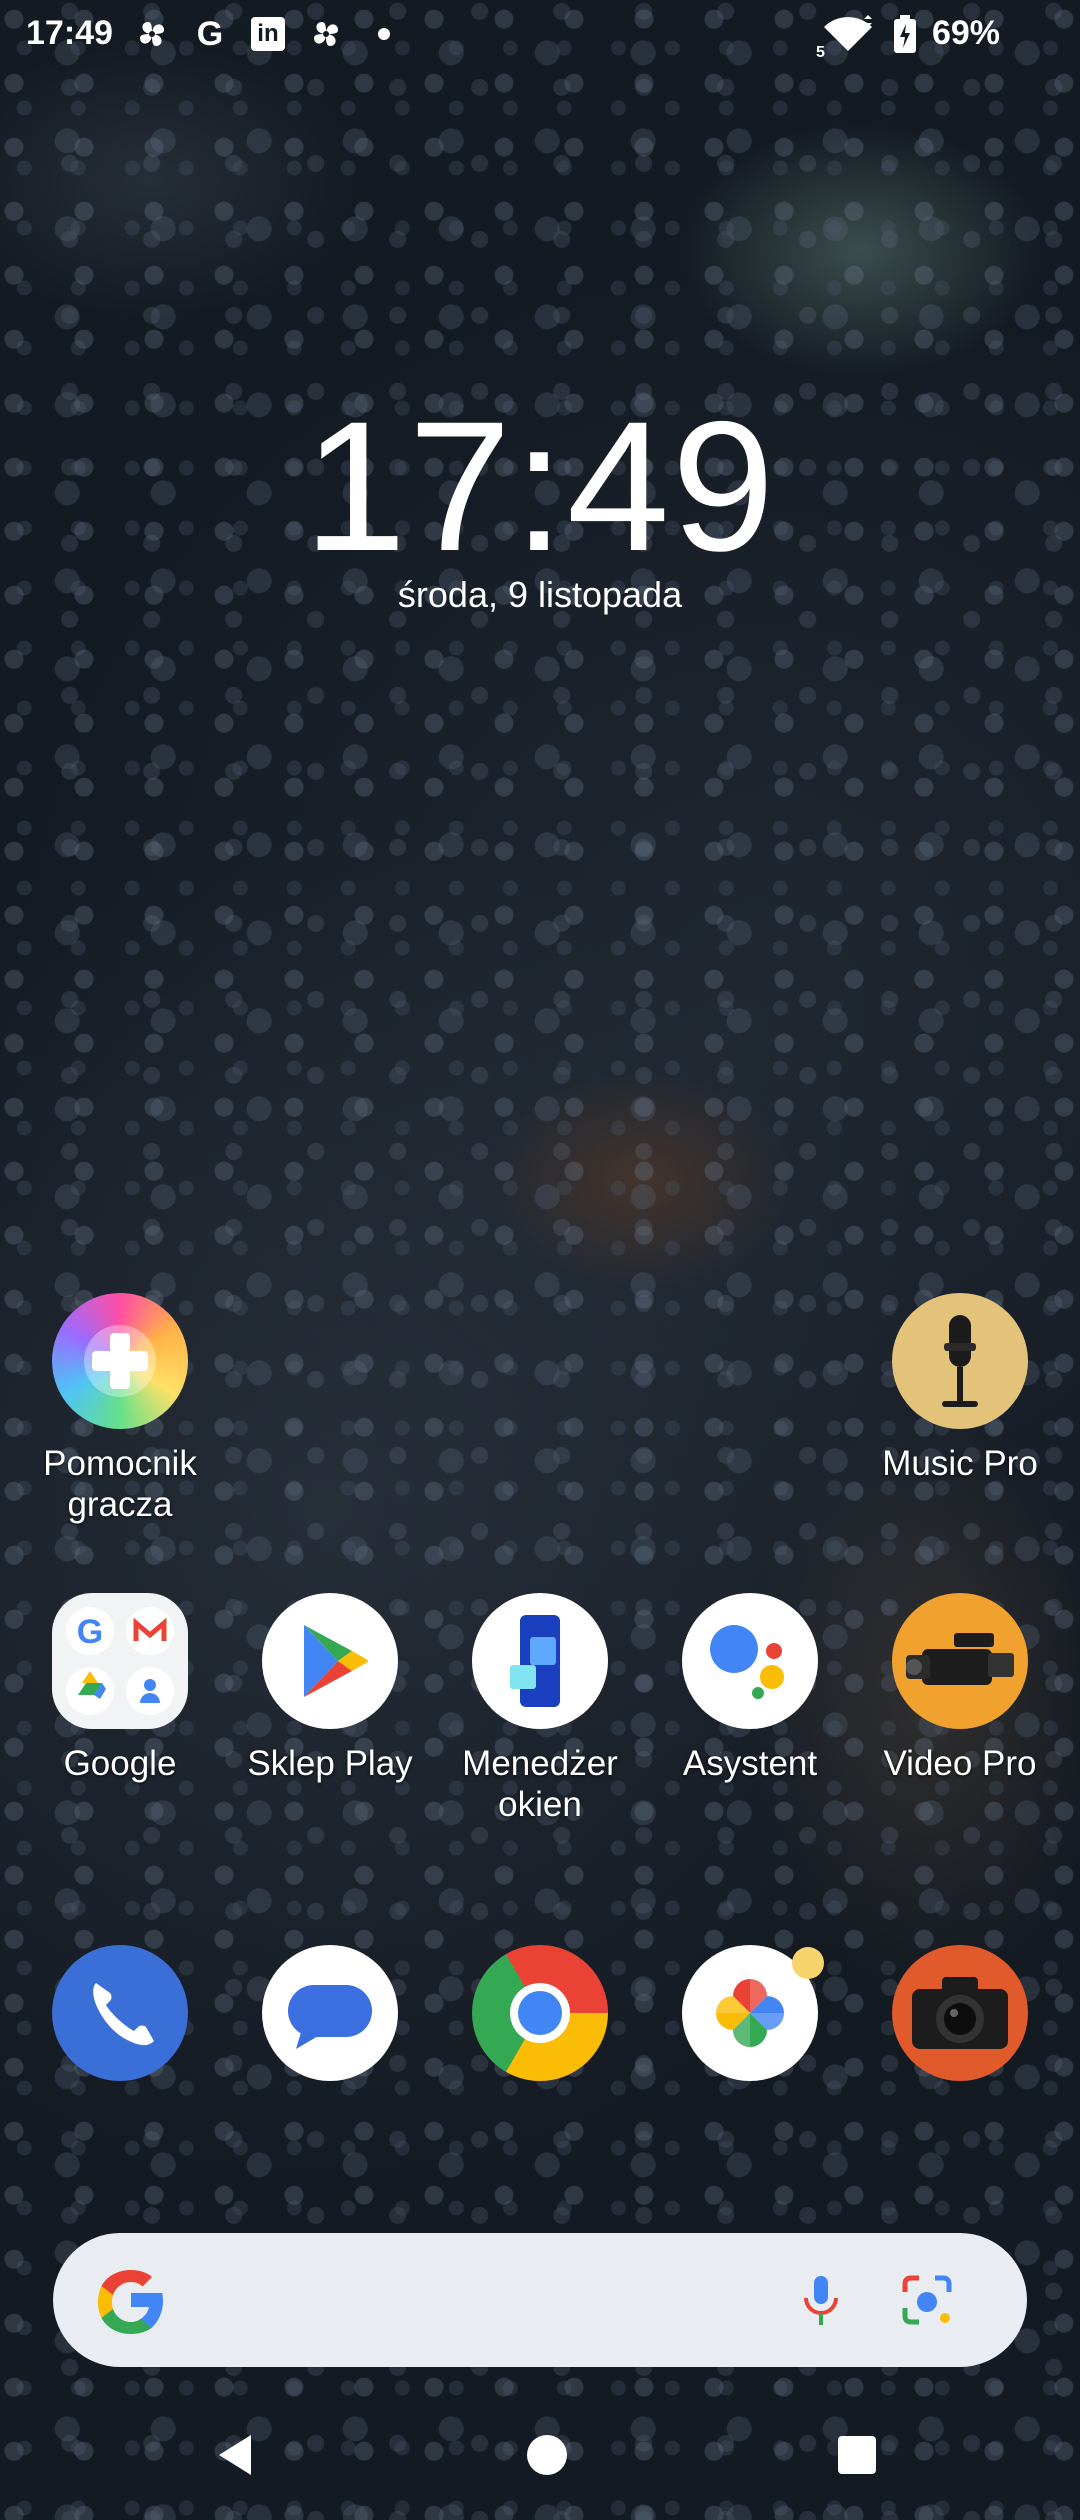 This screenshot has height=2520, width=1080. I want to click on google-search-bar, so click(540, 2300).